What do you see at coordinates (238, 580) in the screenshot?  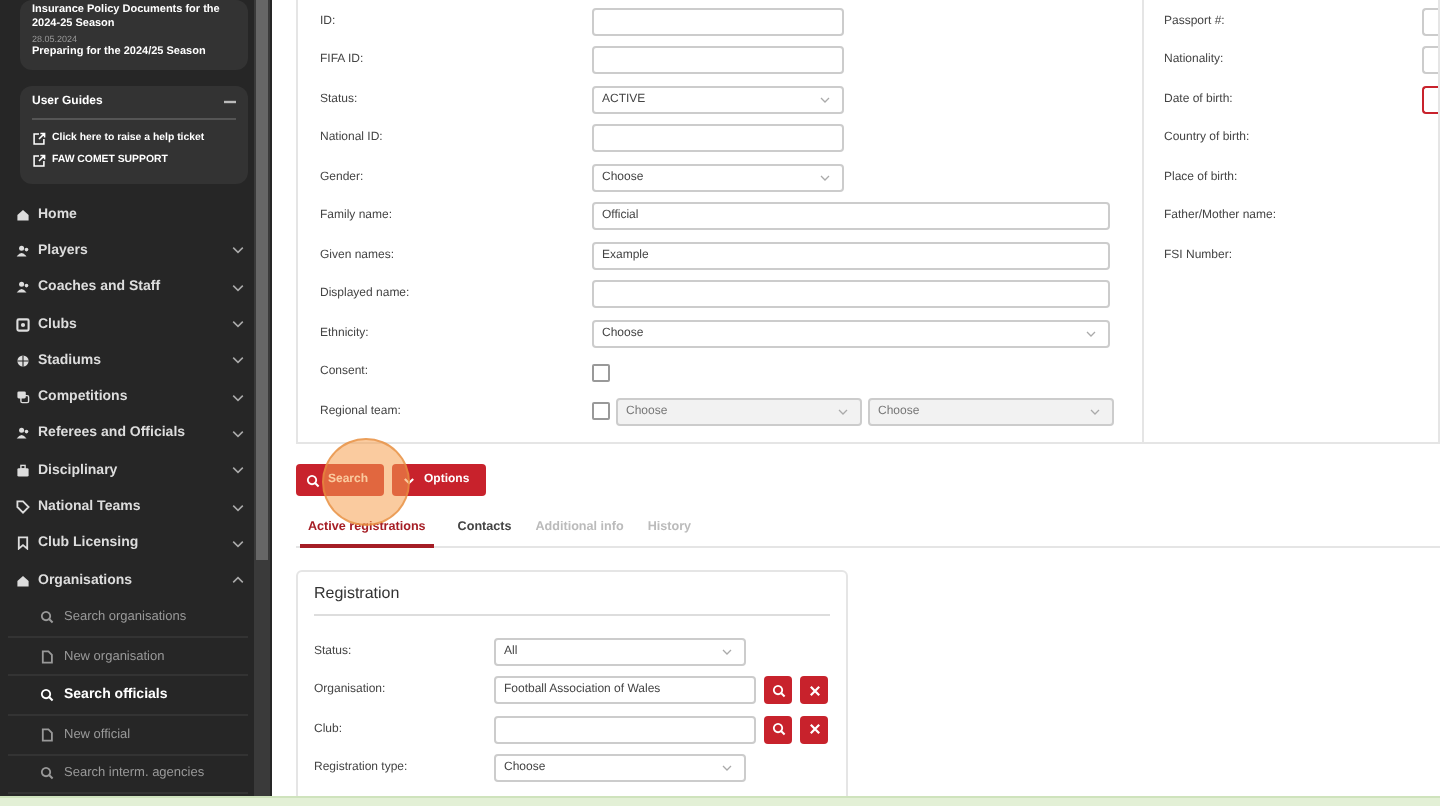 I see `chevron-up-icon` at bounding box center [238, 580].